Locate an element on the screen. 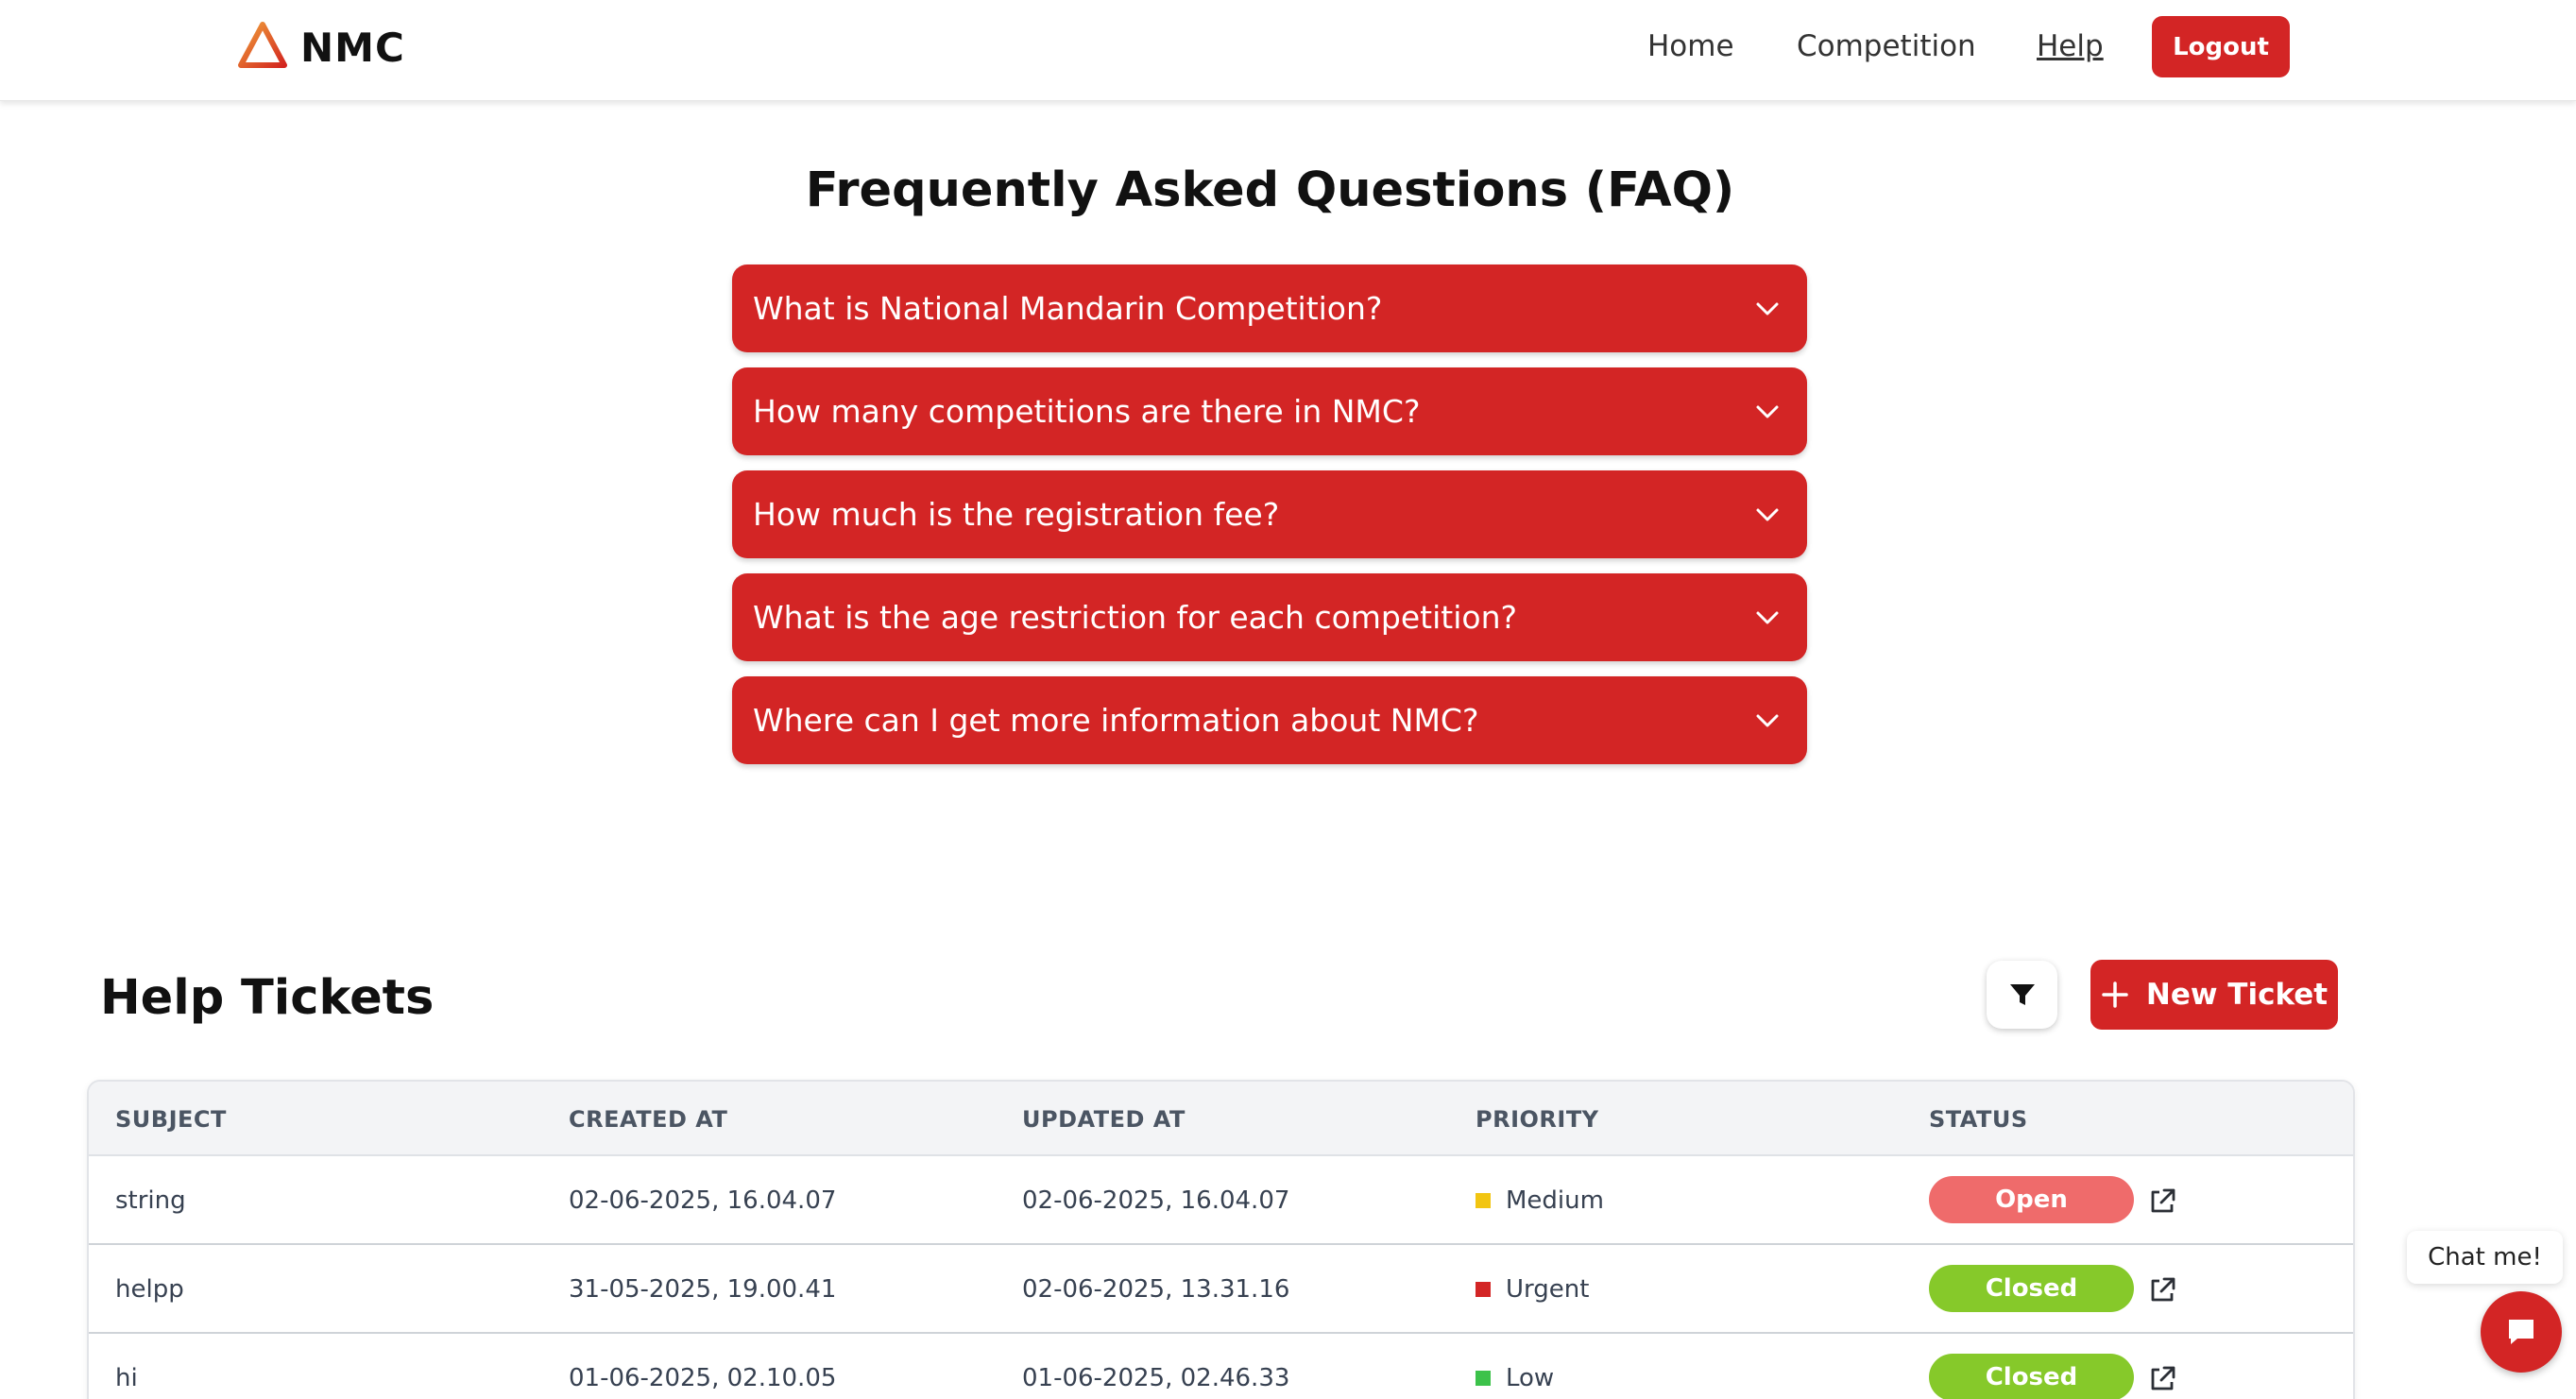  column-header-updated-at: UPDATED AT is located at coordinates (1104, 1119).